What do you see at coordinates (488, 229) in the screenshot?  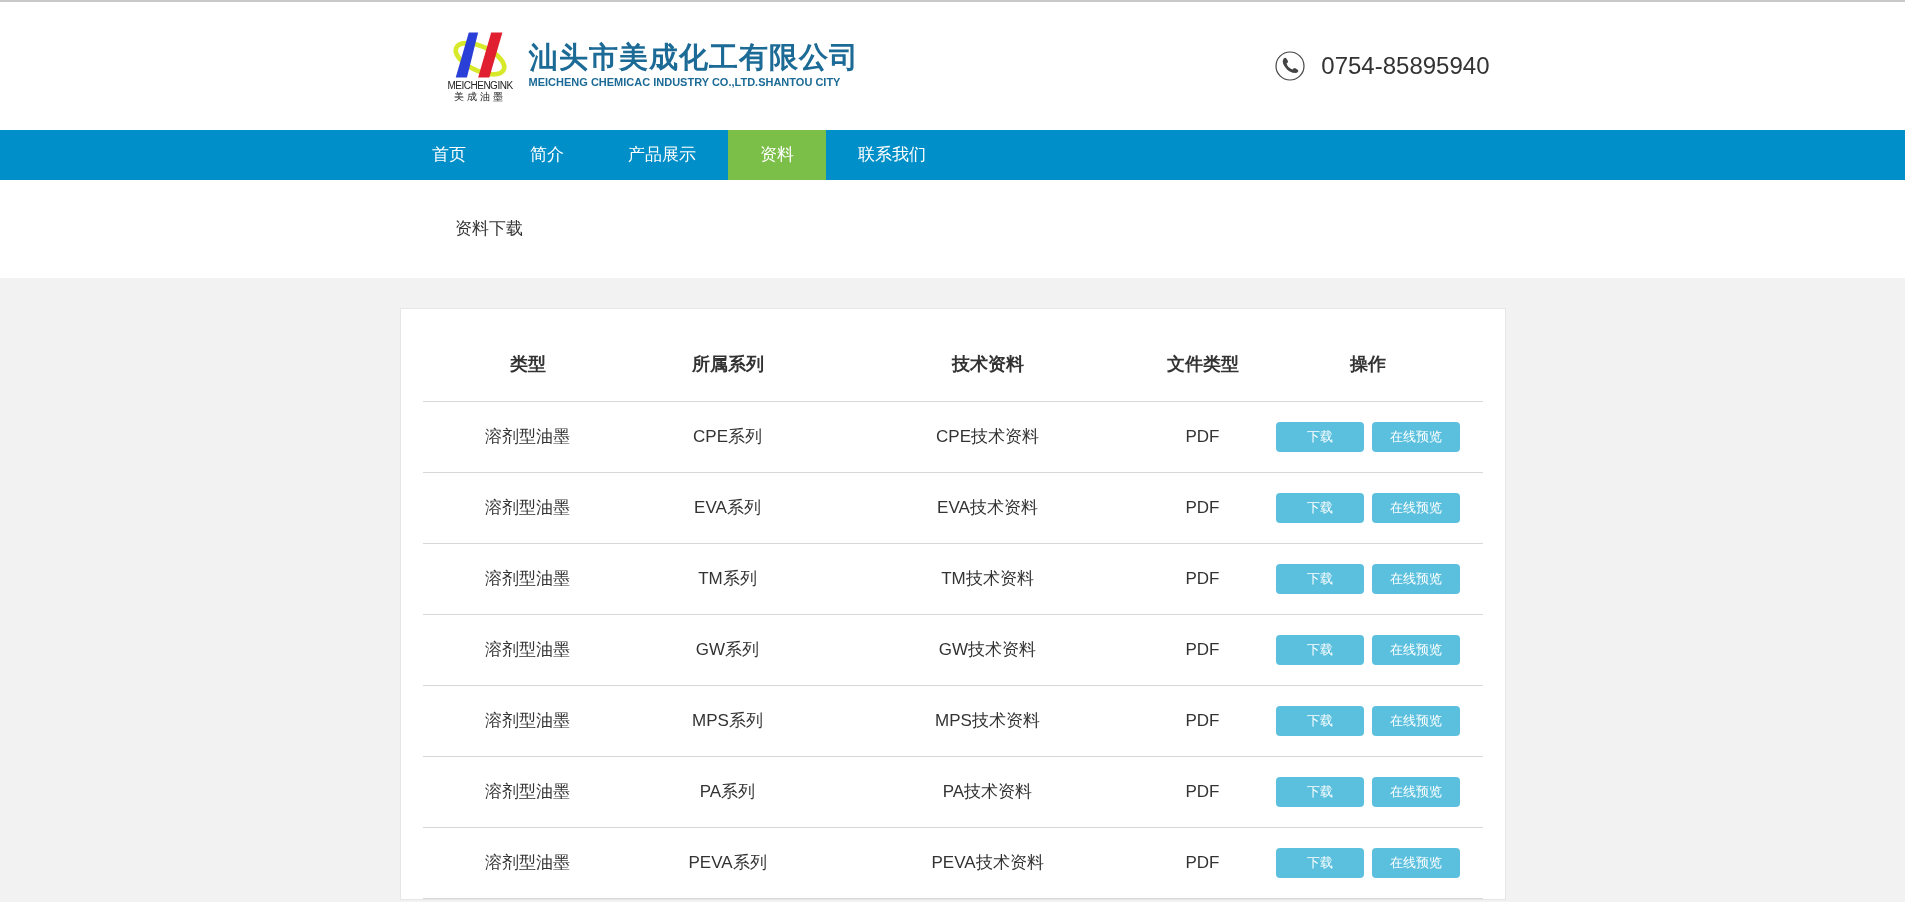 I see `page-heading: 资料下载` at bounding box center [488, 229].